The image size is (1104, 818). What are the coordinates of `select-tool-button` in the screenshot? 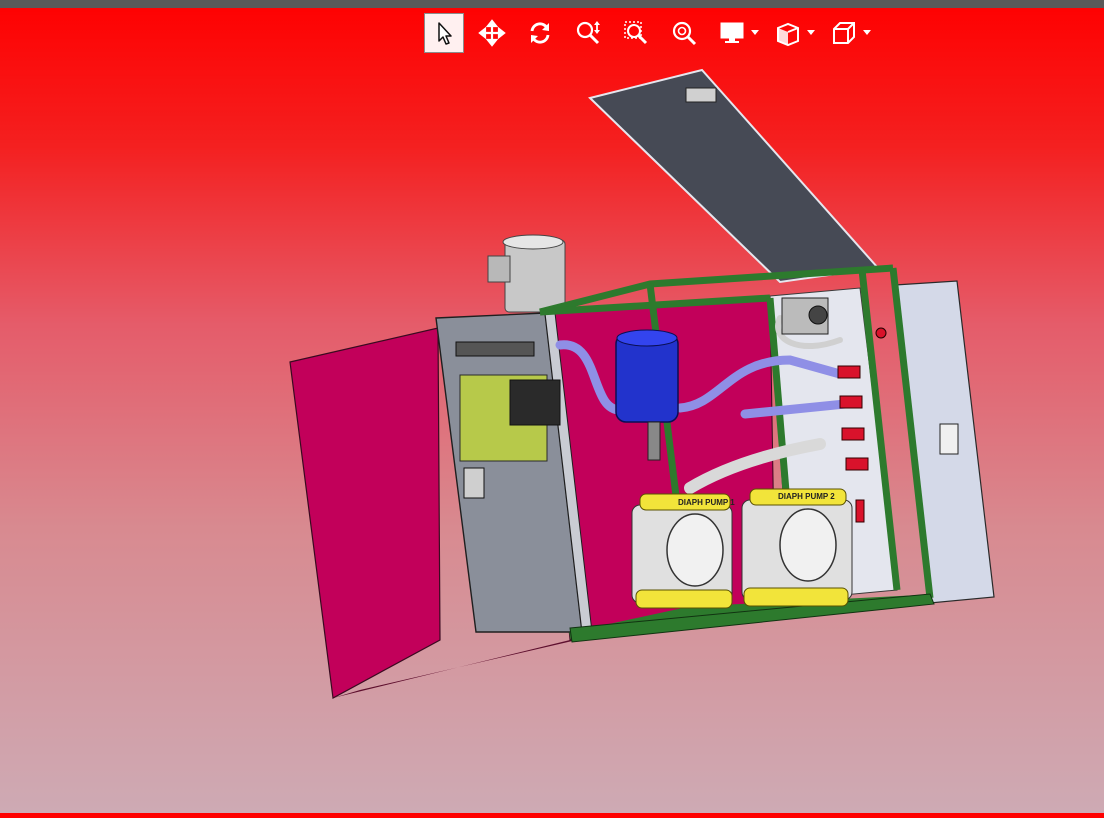 It's located at (444, 33).